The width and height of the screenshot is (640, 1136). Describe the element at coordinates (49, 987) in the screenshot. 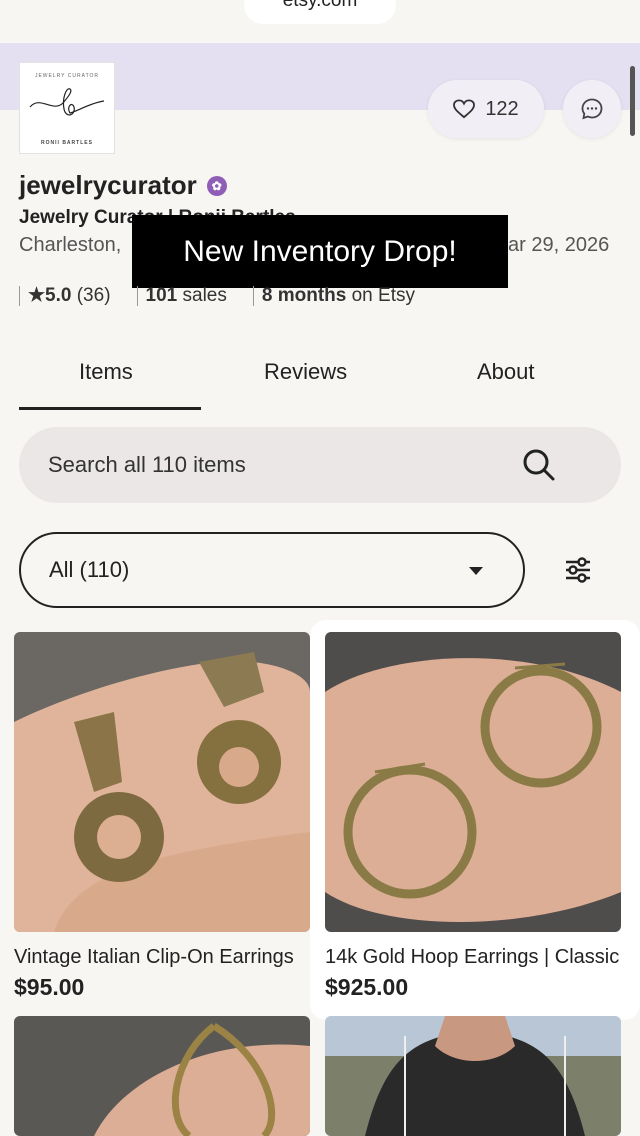

I see `listing-price: $95.00` at that location.